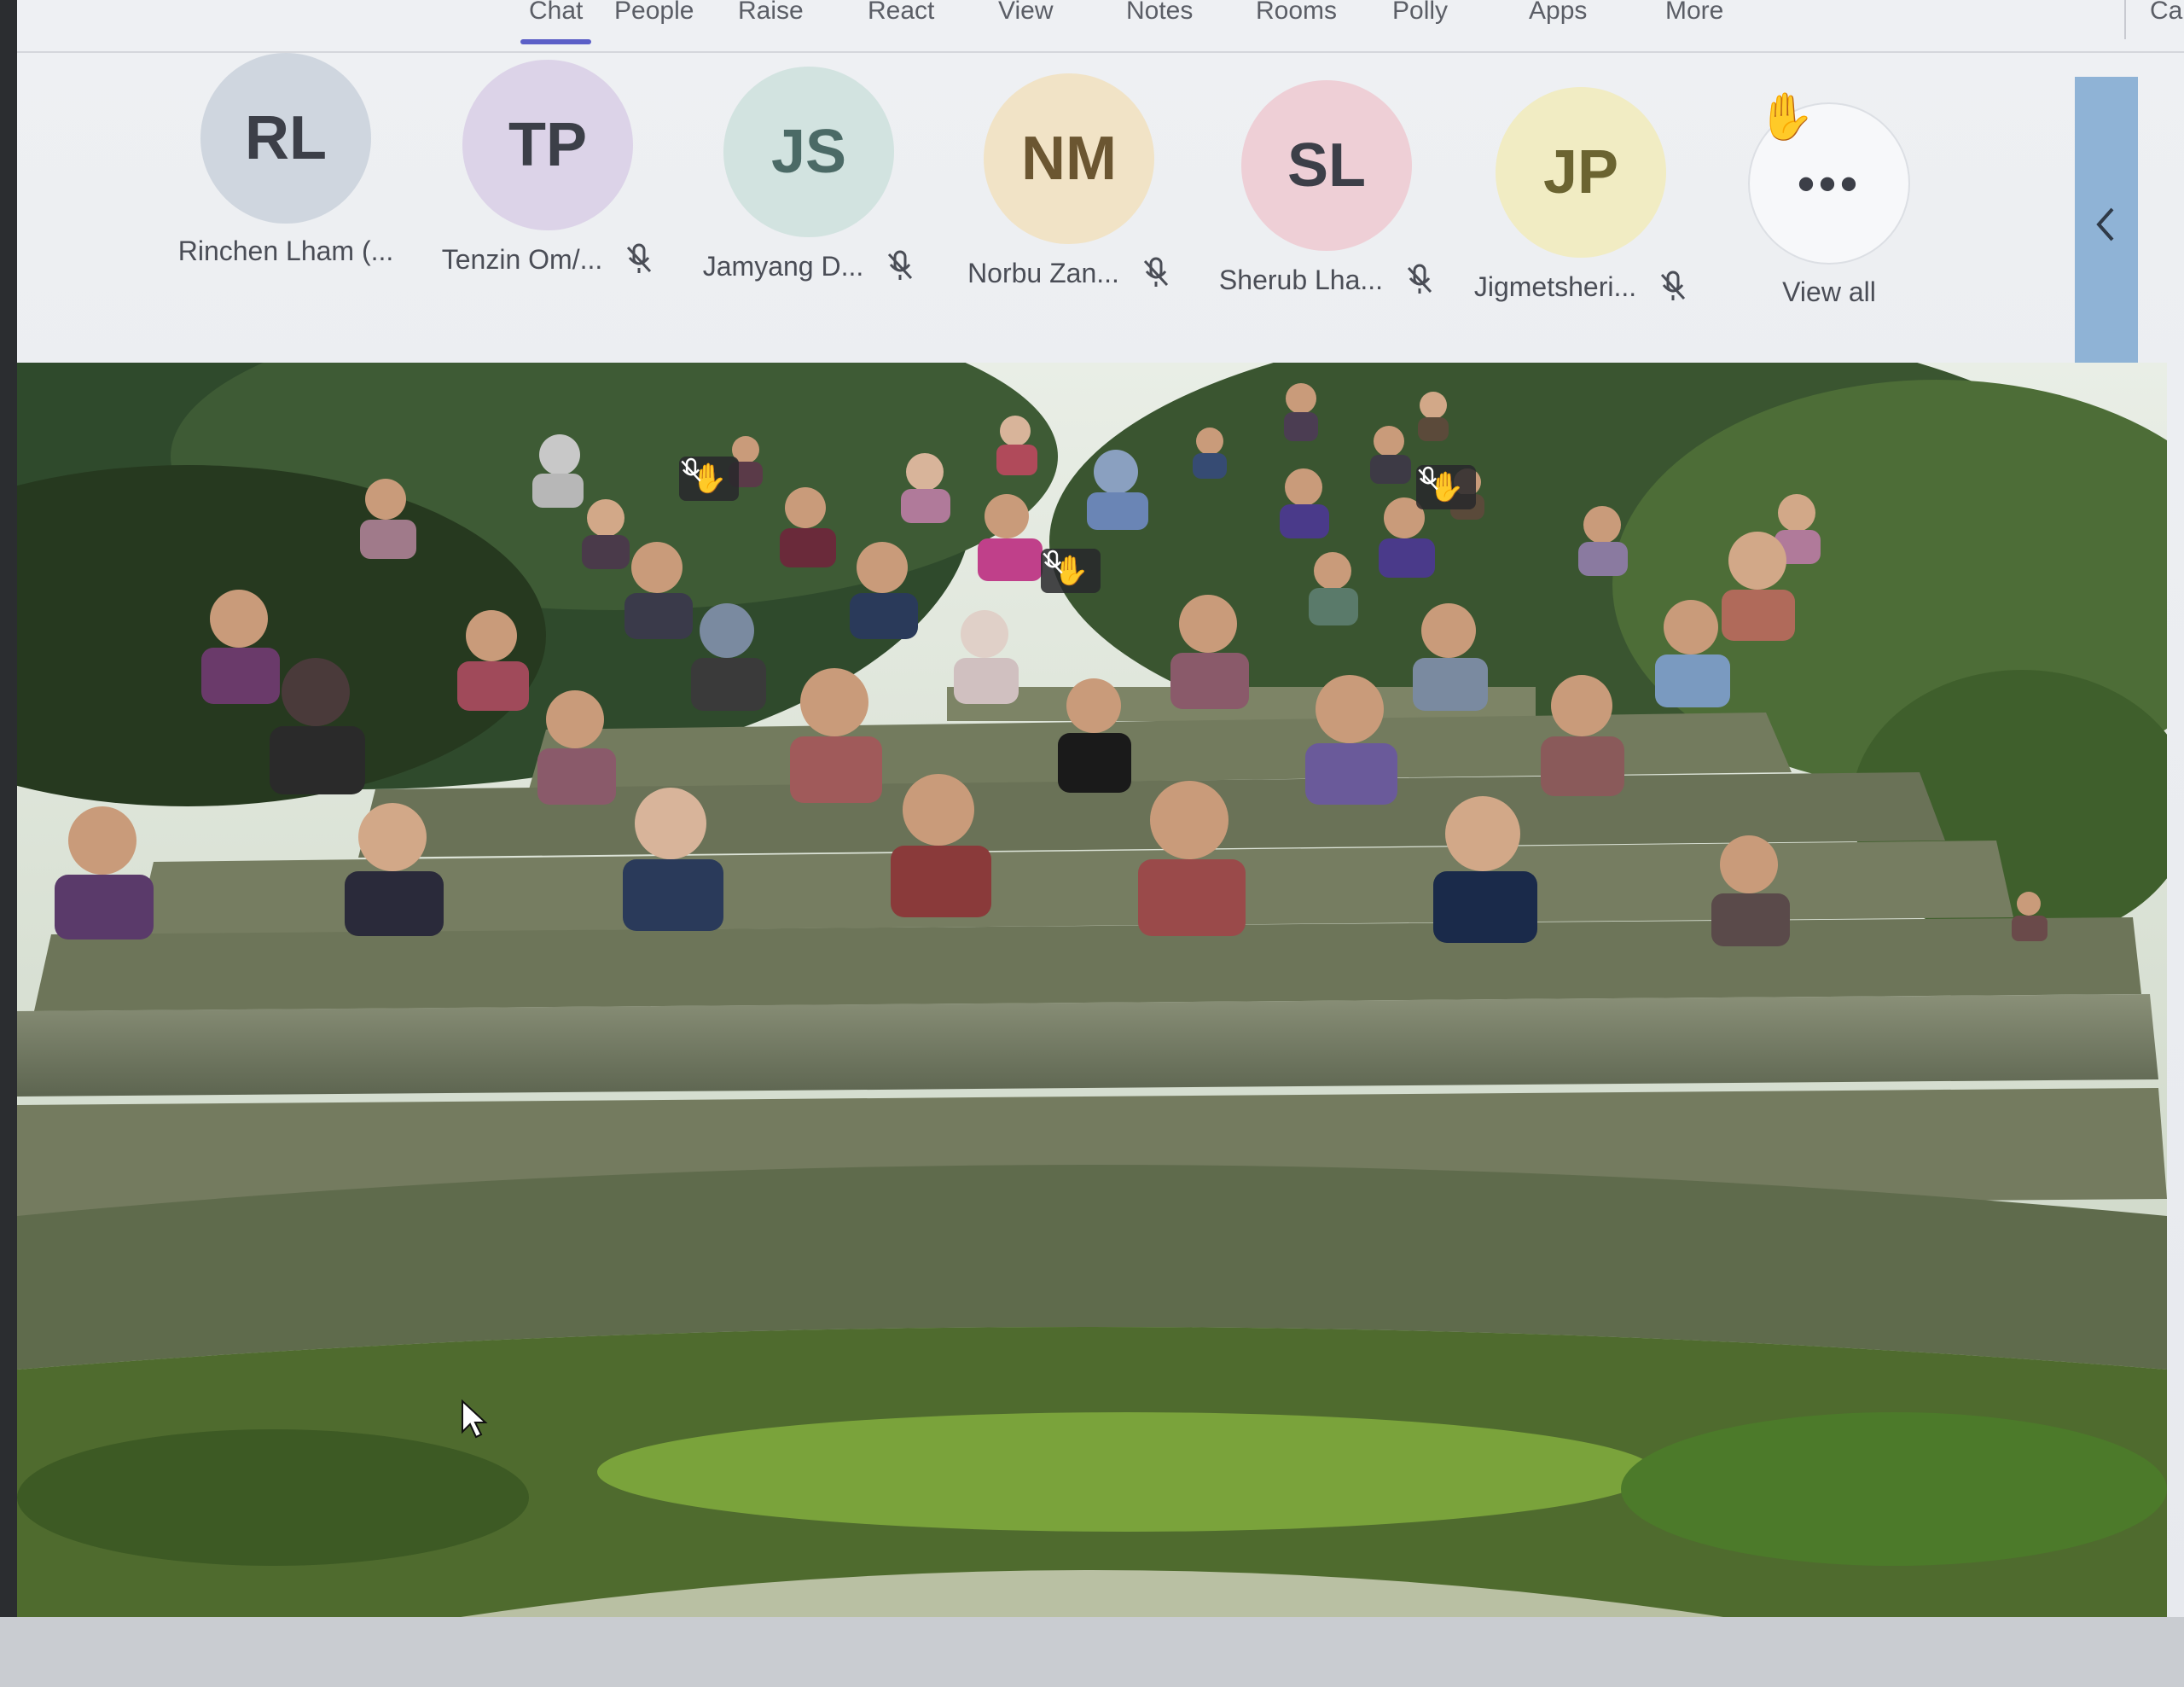 The image size is (2184, 1687). What do you see at coordinates (556, 22) in the screenshot?
I see `toolbar-chat: Chat` at bounding box center [556, 22].